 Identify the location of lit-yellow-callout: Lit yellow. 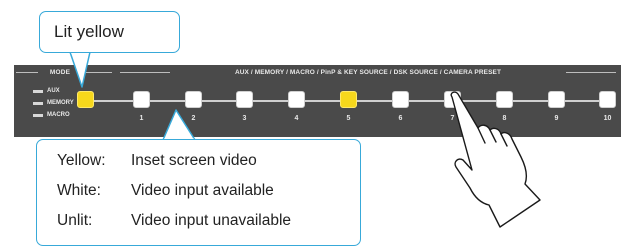
(109, 32).